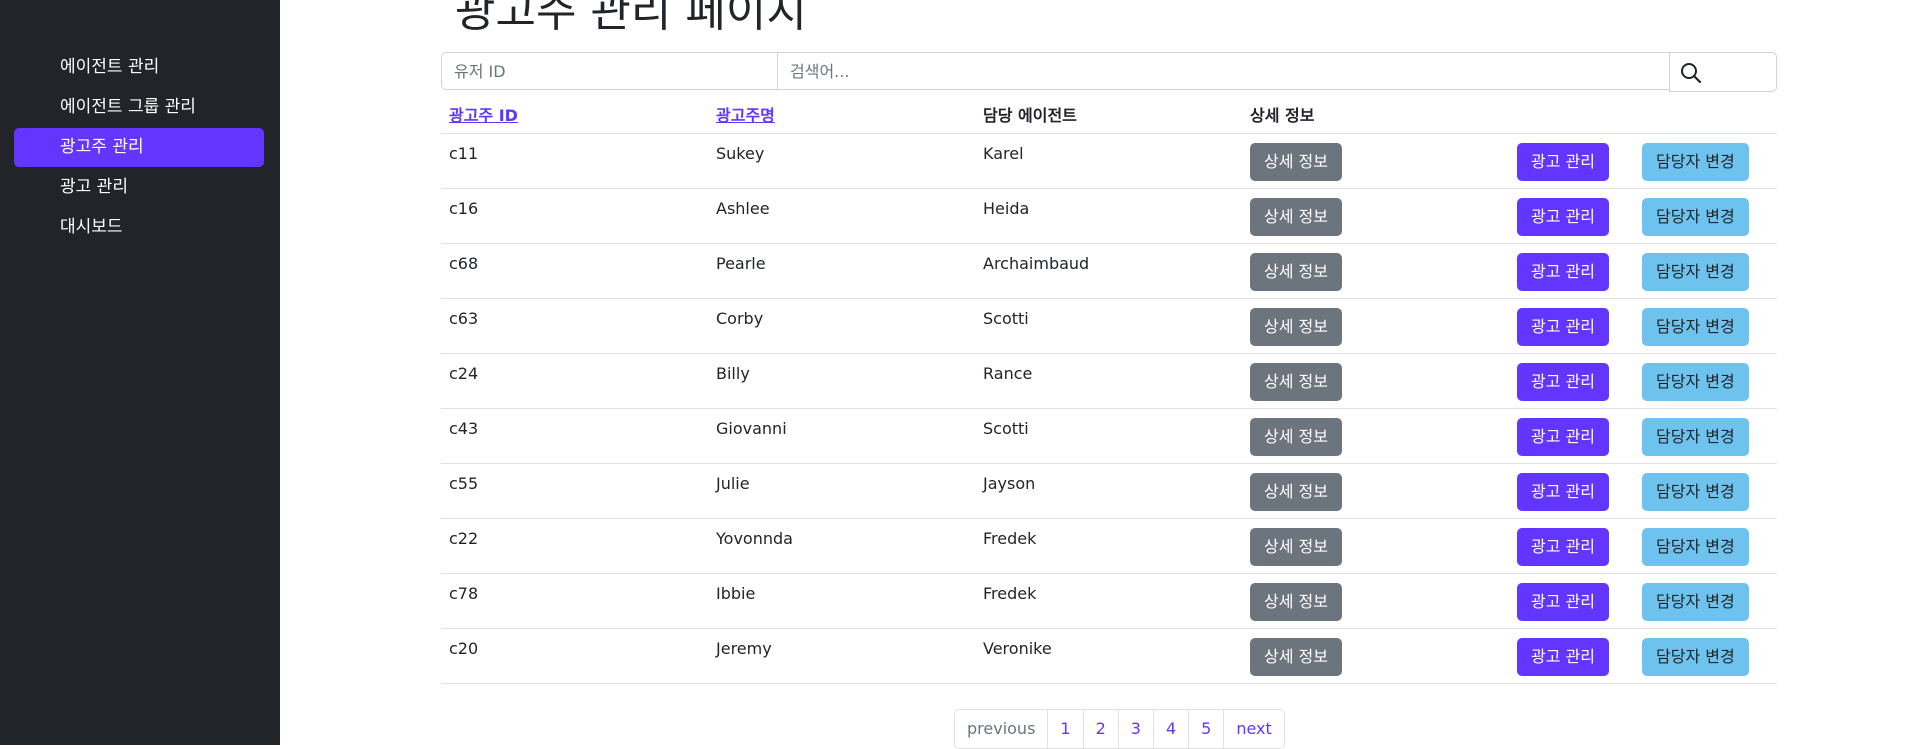  Describe the element at coordinates (574, 656) in the screenshot. I see `advertiser-id-cell: c20` at that location.